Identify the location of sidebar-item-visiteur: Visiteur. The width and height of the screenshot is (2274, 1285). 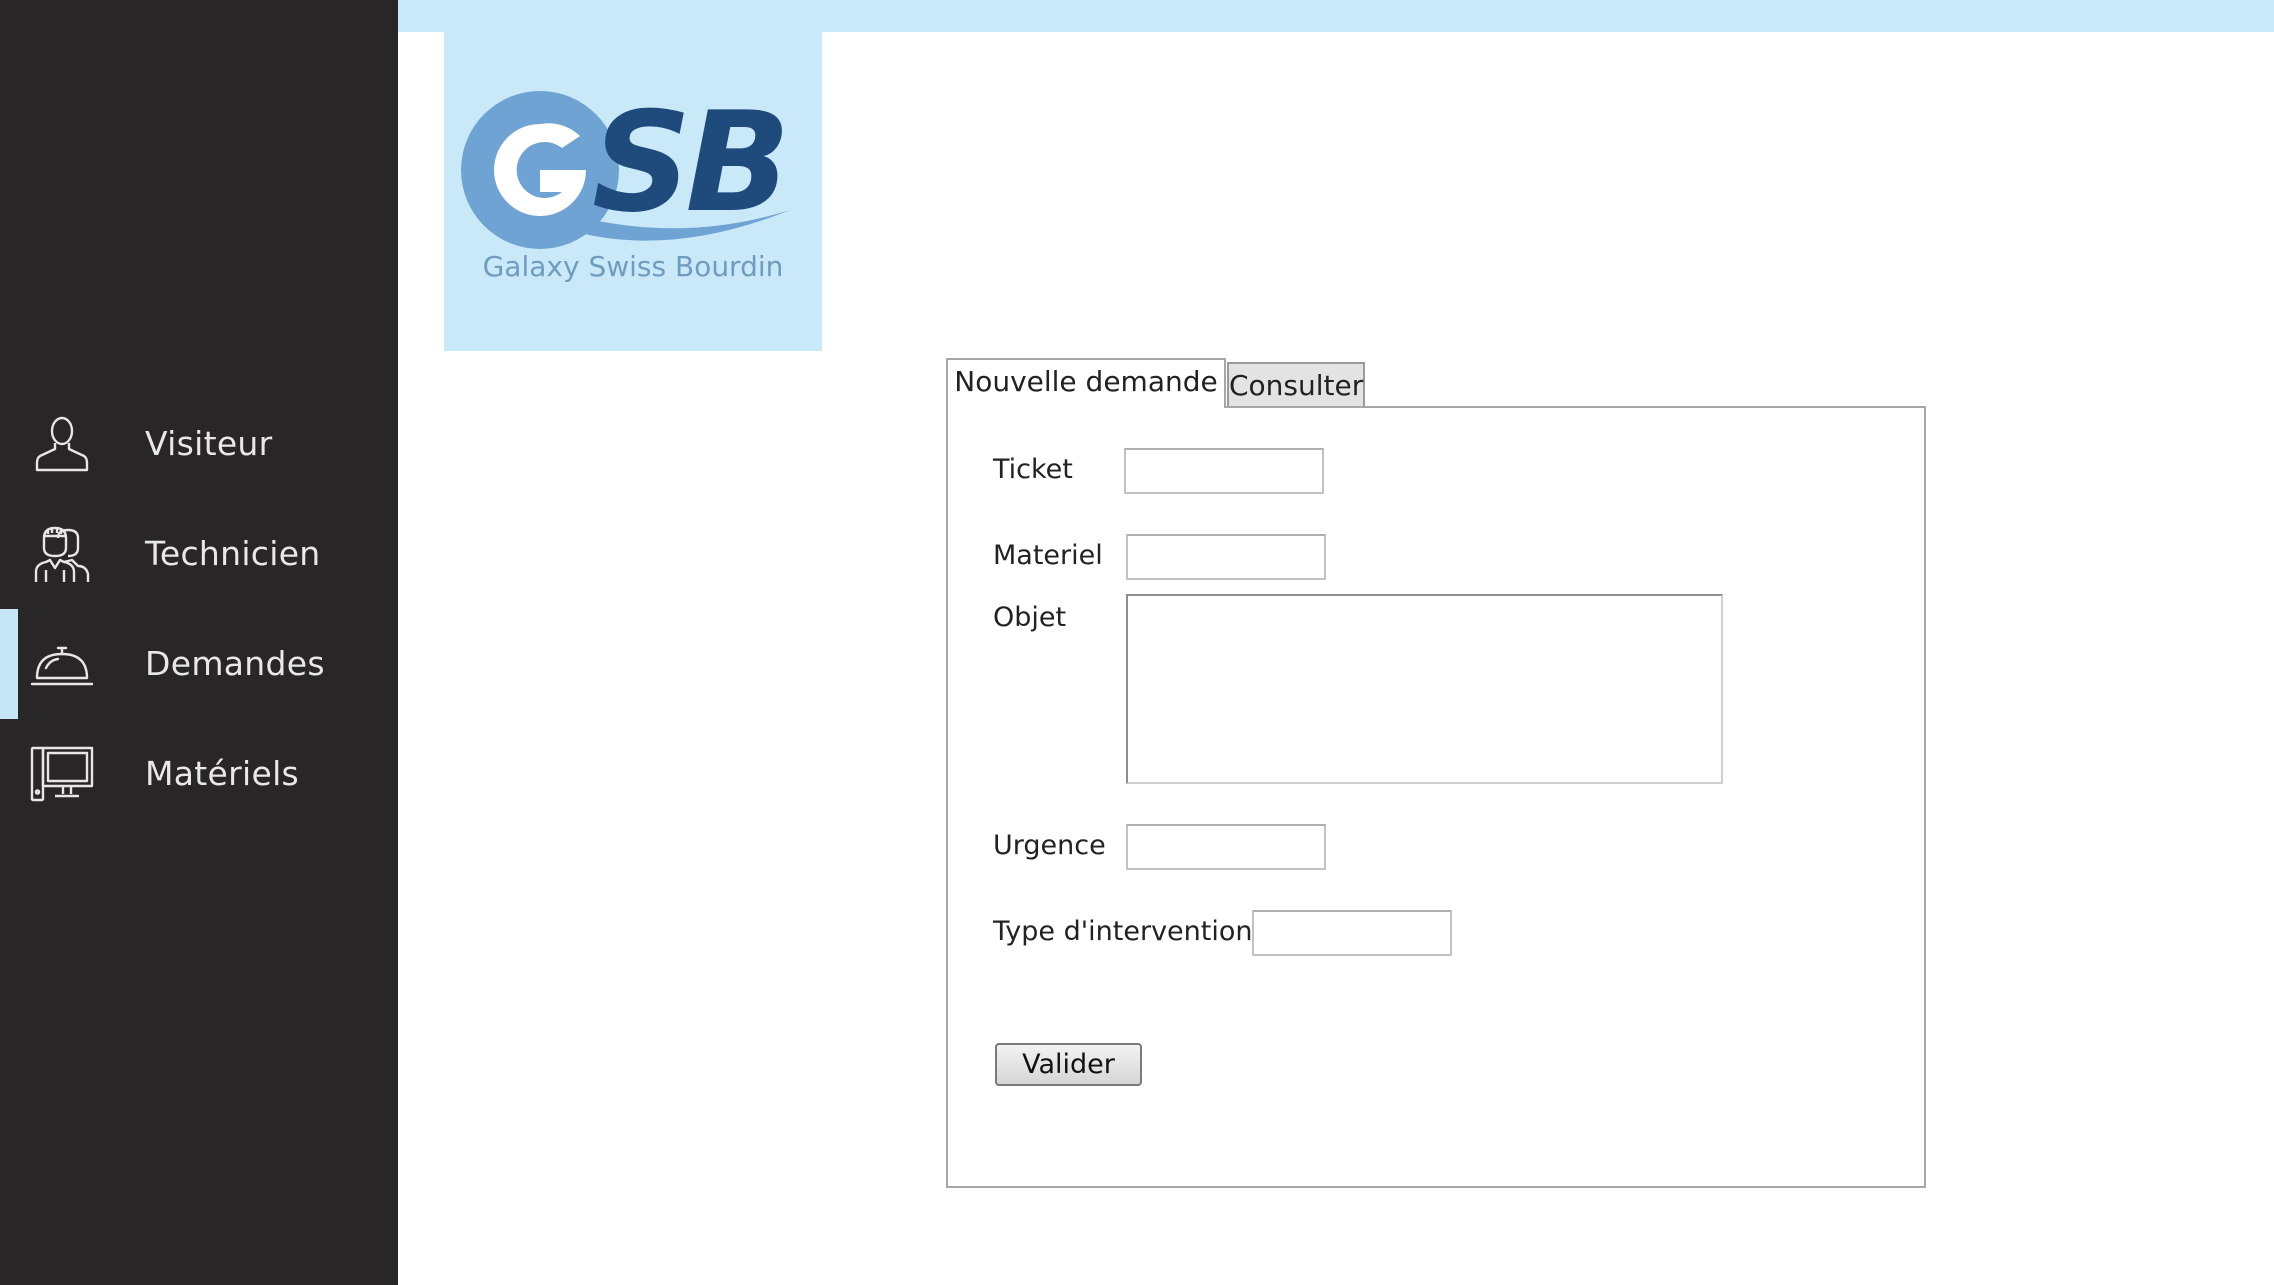
(199, 444).